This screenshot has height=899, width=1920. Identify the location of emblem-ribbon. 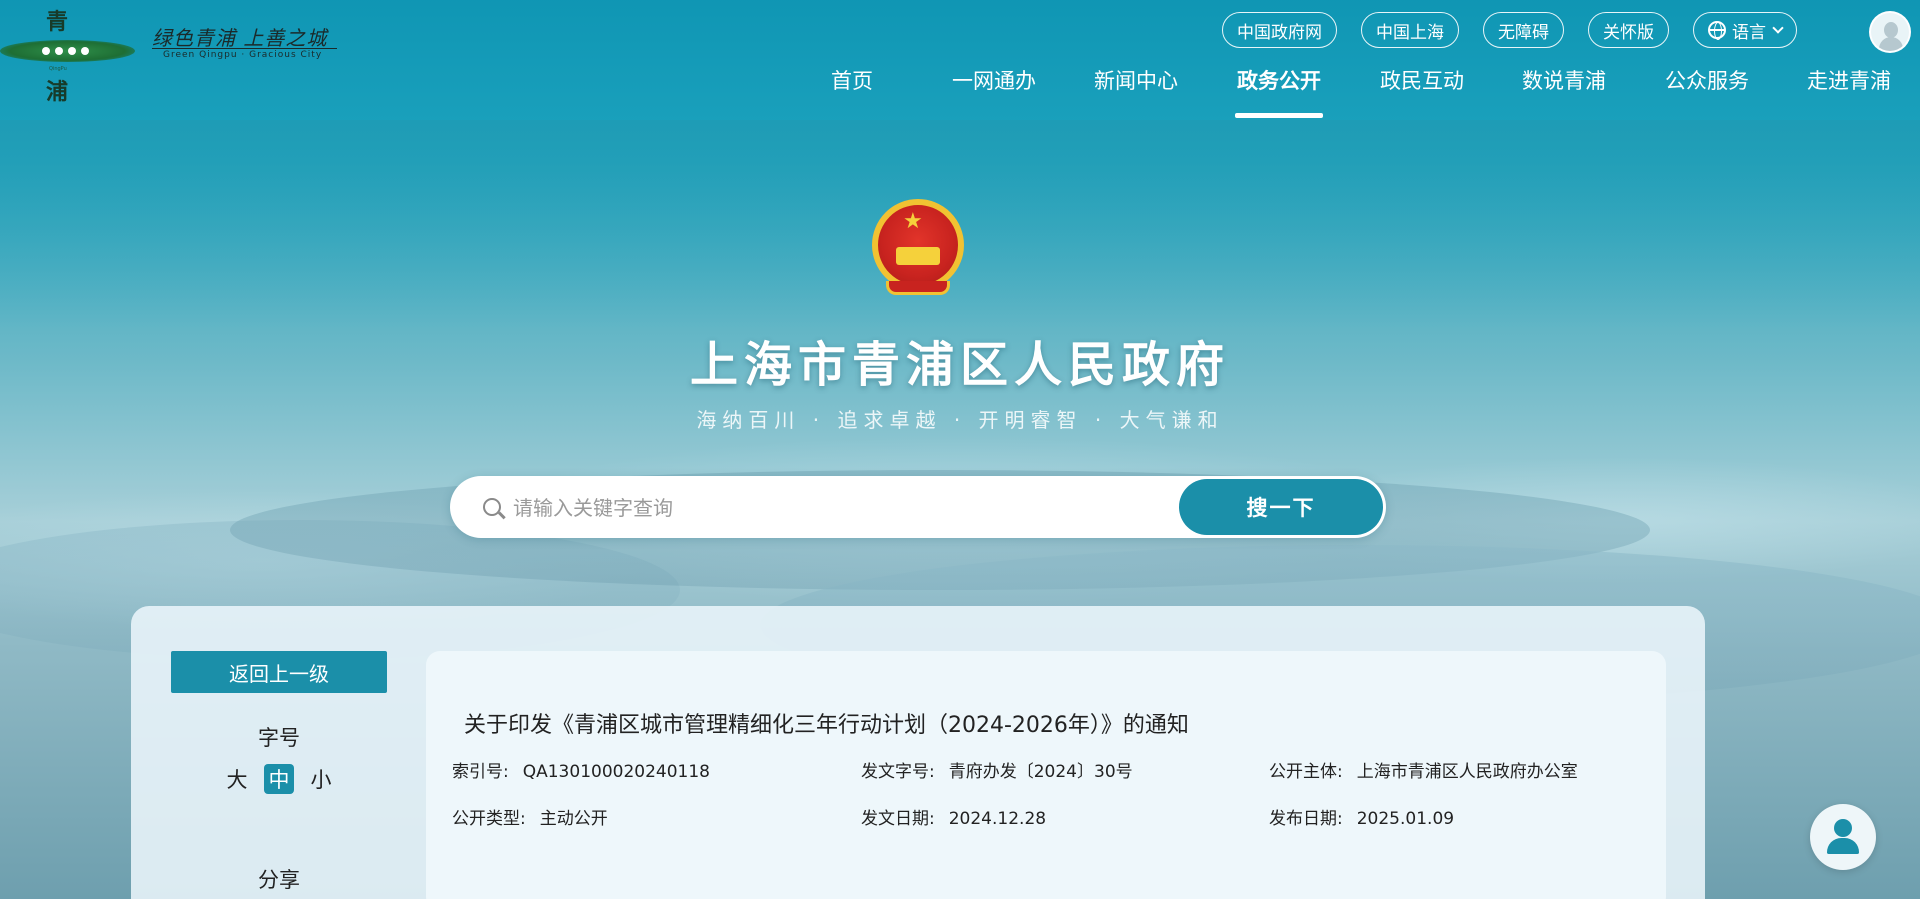
(918, 288).